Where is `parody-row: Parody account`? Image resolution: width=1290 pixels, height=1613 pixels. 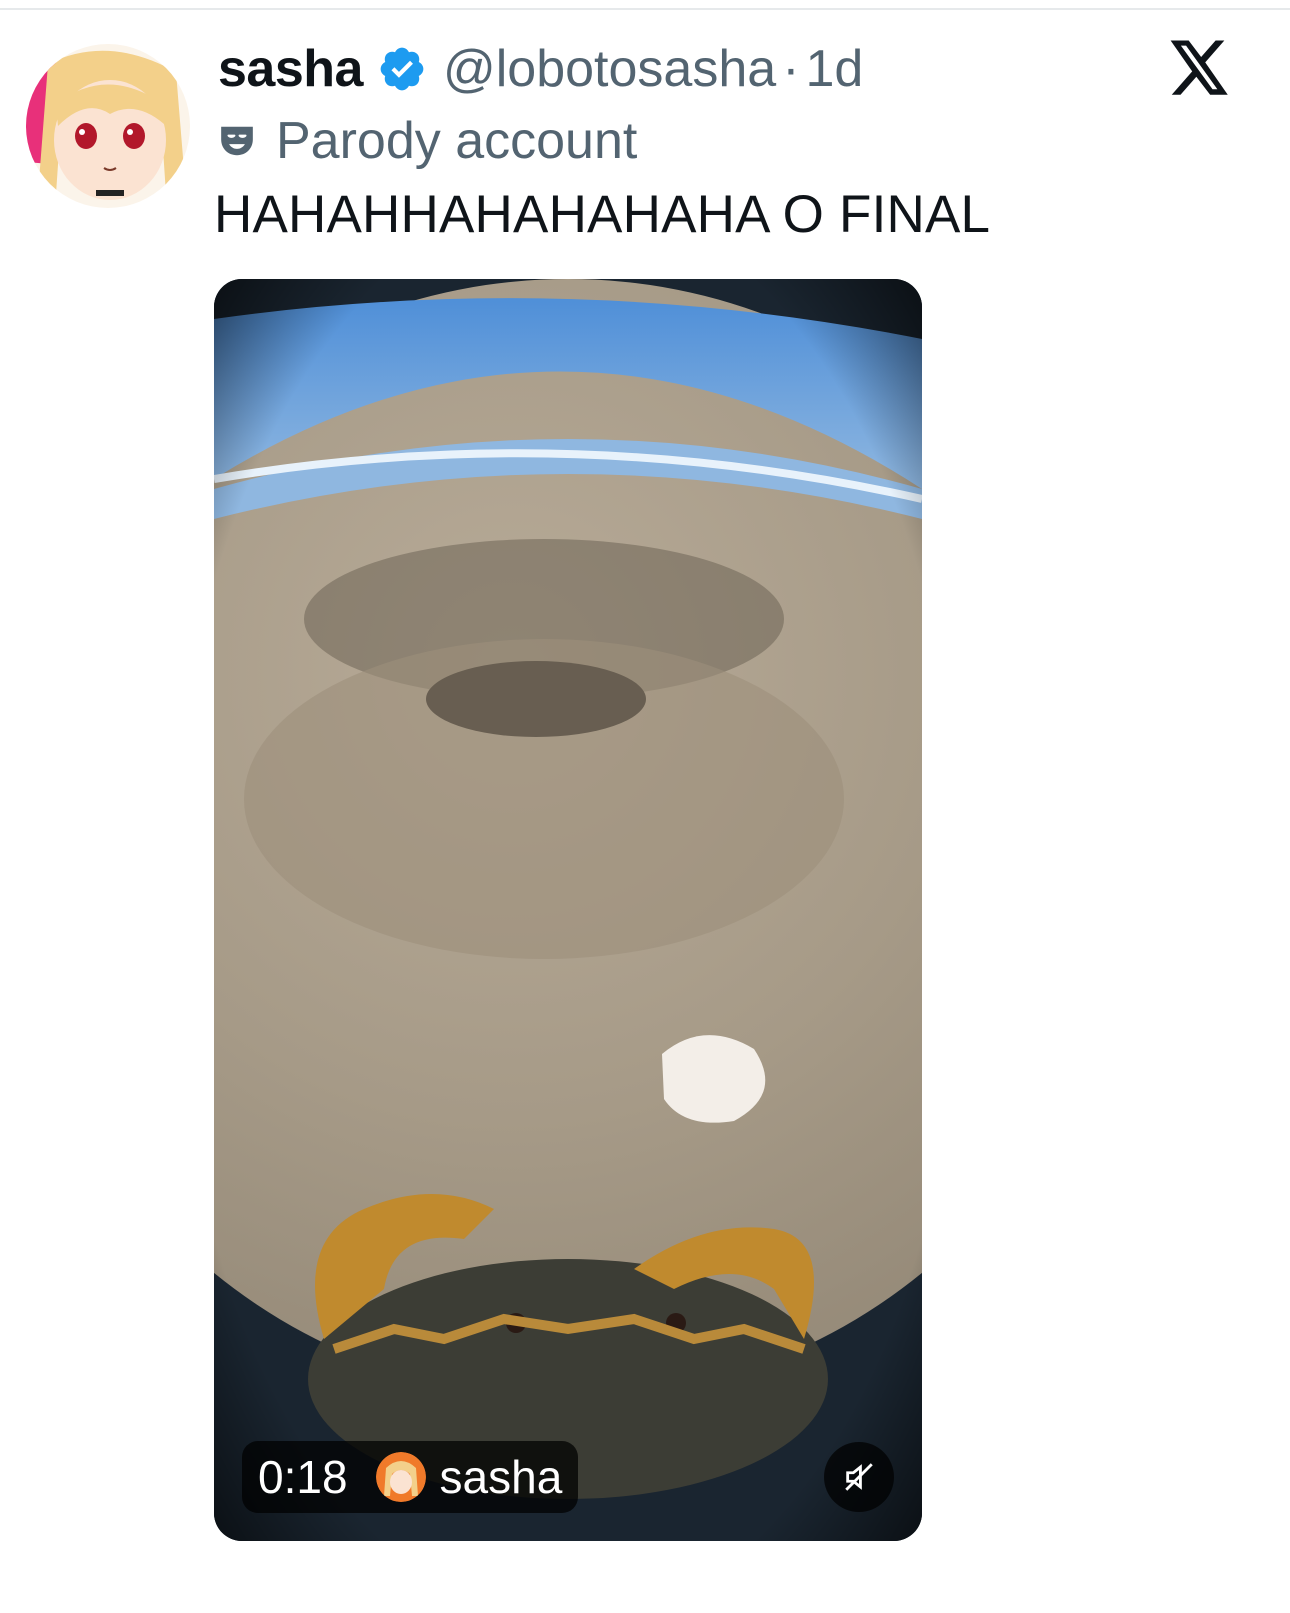
parody-row: Parody account is located at coordinates (427, 141).